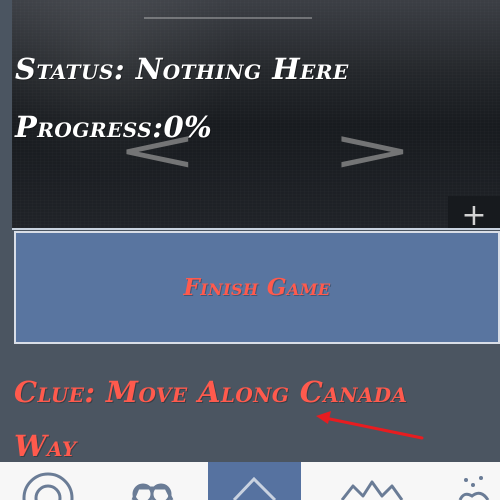 This screenshot has width=500, height=500. What do you see at coordinates (372, 150) in the screenshot?
I see `next-arrow-button: >` at bounding box center [372, 150].